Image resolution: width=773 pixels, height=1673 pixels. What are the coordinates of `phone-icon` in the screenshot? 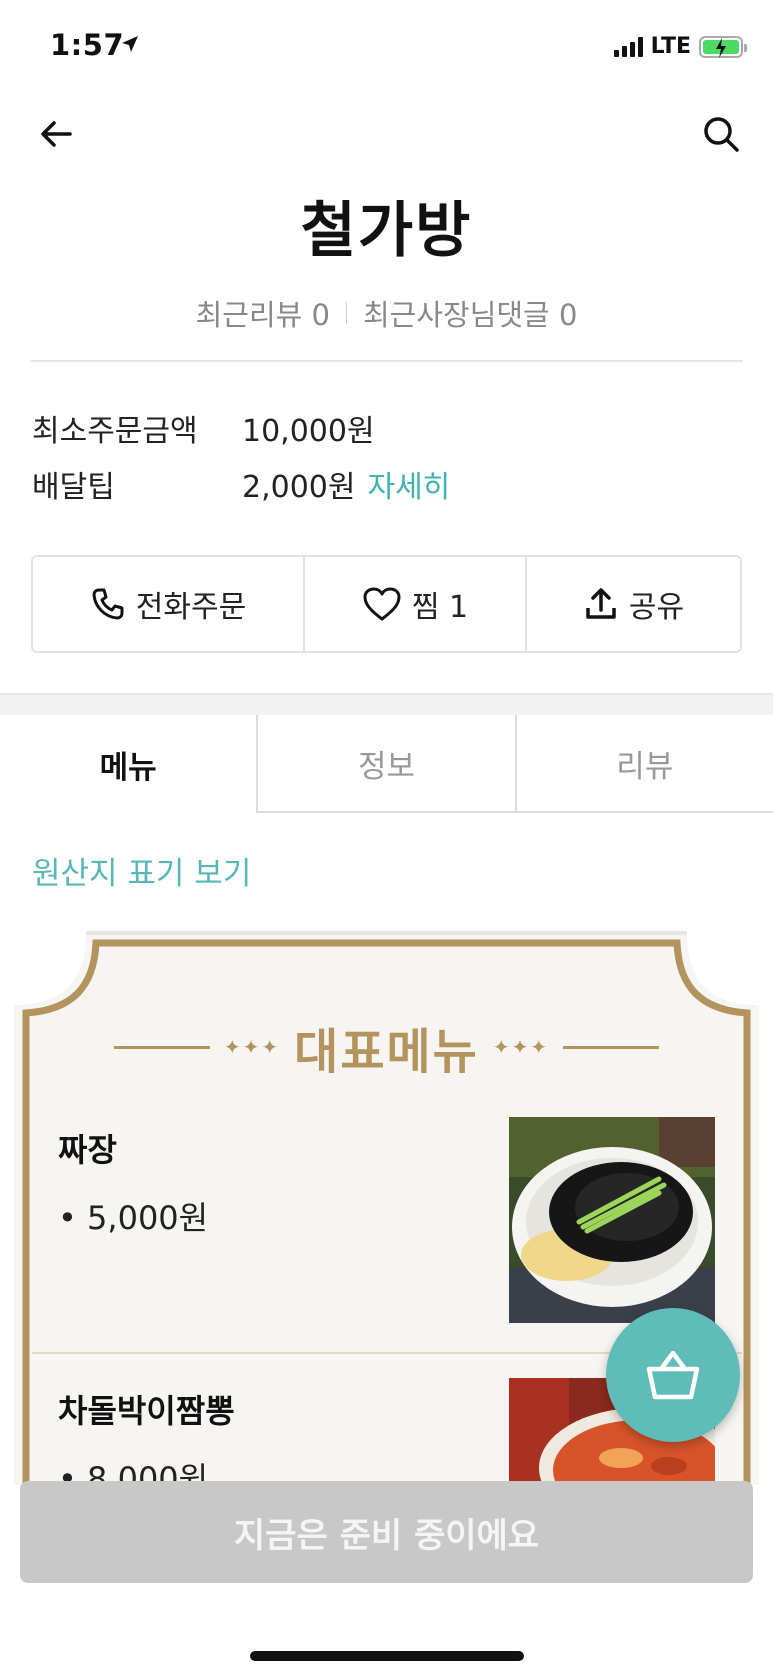 It's located at (108, 604).